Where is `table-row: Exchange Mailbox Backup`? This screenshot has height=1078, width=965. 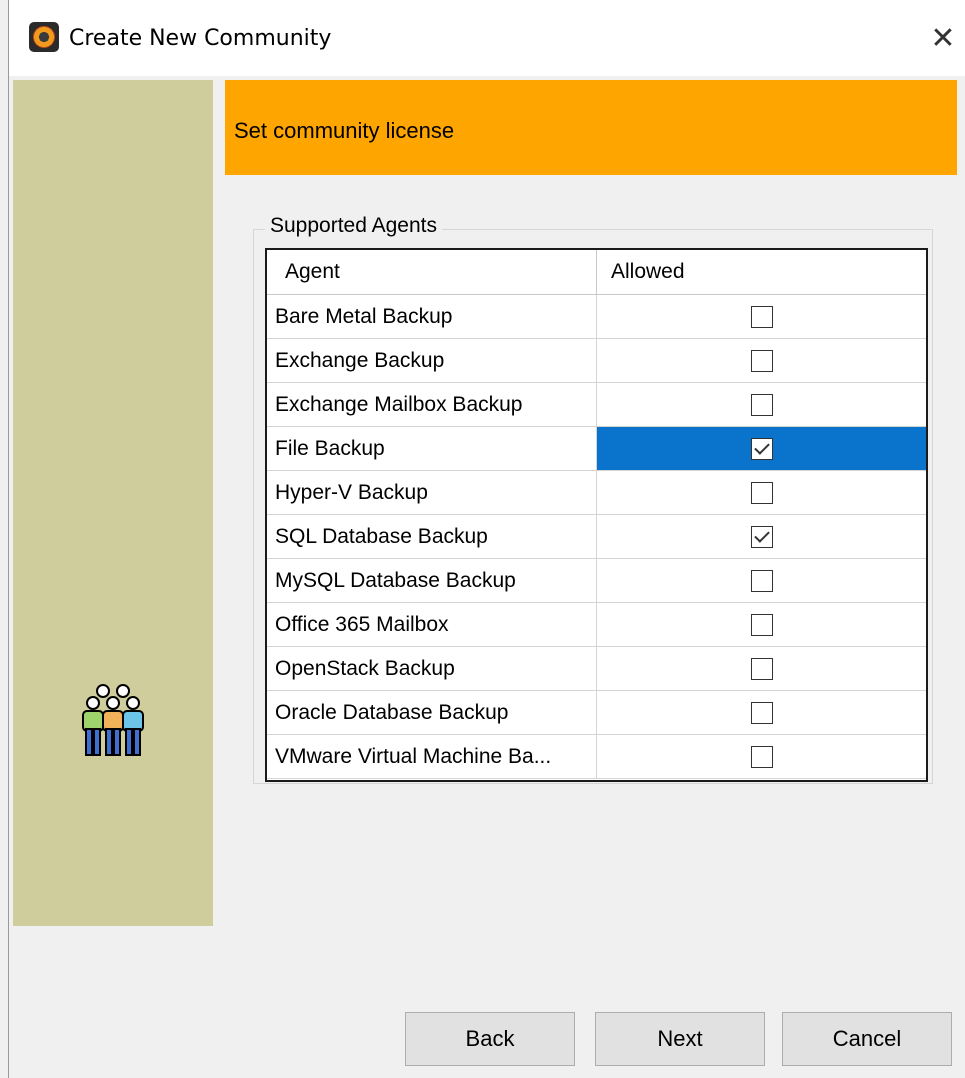
table-row: Exchange Mailbox Backup is located at coordinates (596, 405).